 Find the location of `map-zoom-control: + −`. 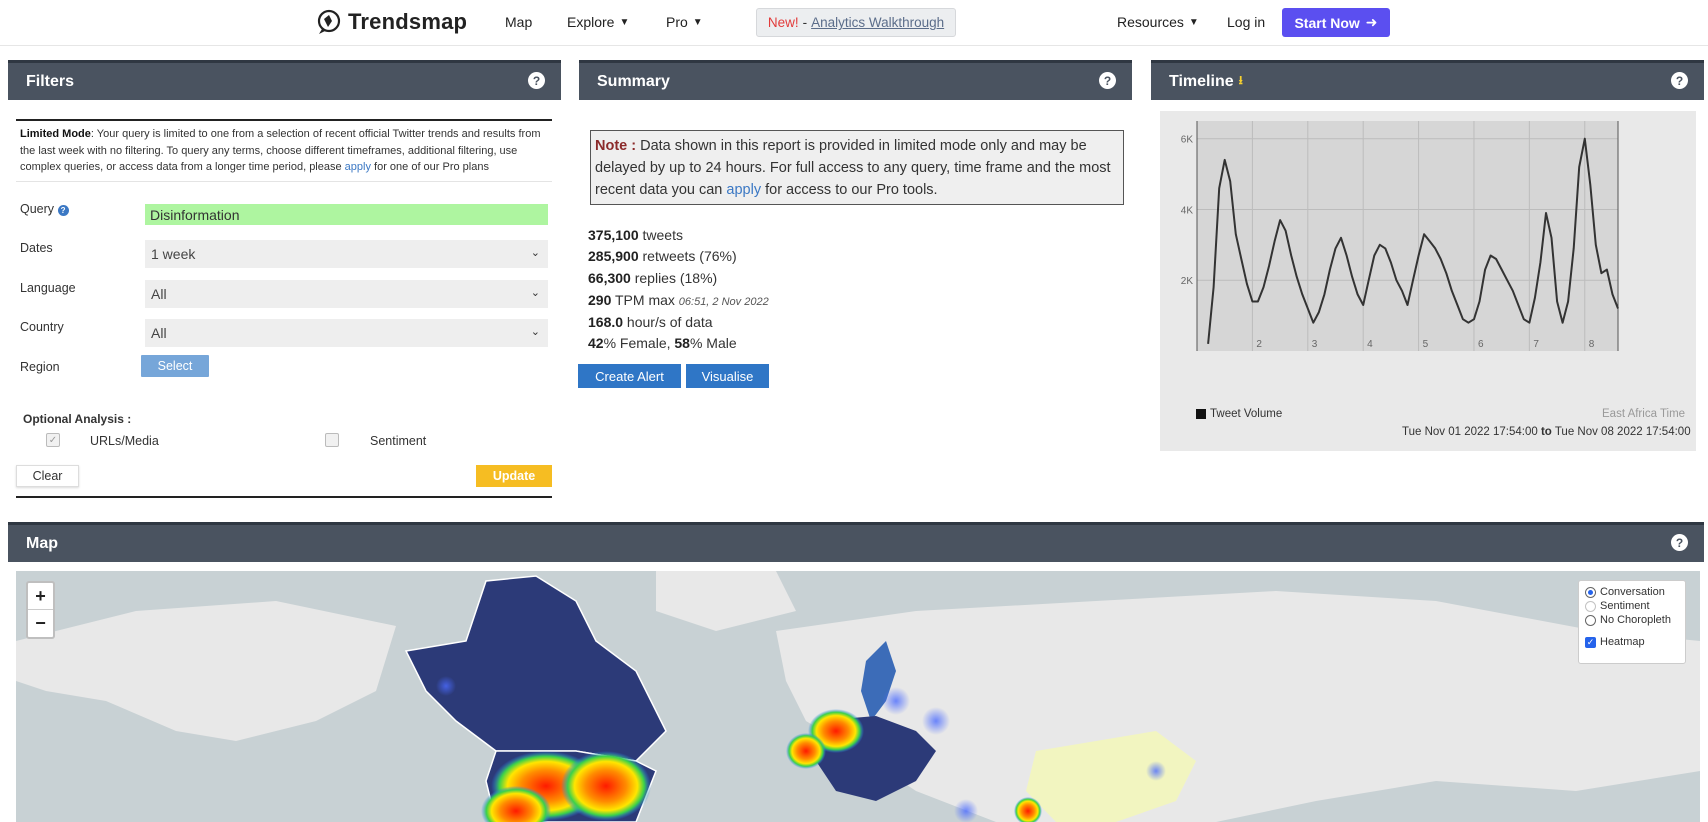

map-zoom-control: + − is located at coordinates (40, 610).